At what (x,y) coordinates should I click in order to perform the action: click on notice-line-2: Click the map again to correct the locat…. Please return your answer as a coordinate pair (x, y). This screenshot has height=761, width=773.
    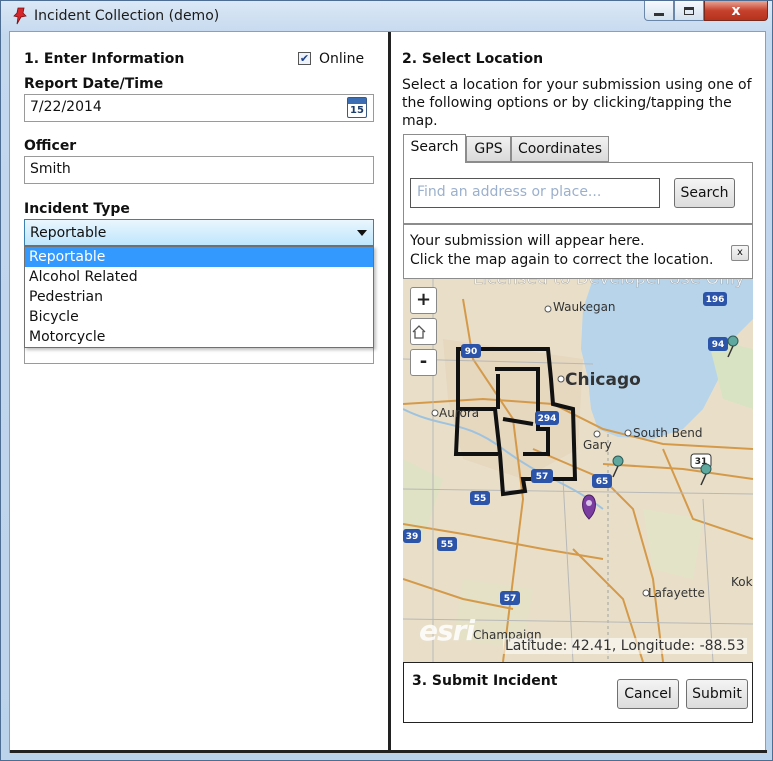
    Looking at the image, I should click on (562, 260).